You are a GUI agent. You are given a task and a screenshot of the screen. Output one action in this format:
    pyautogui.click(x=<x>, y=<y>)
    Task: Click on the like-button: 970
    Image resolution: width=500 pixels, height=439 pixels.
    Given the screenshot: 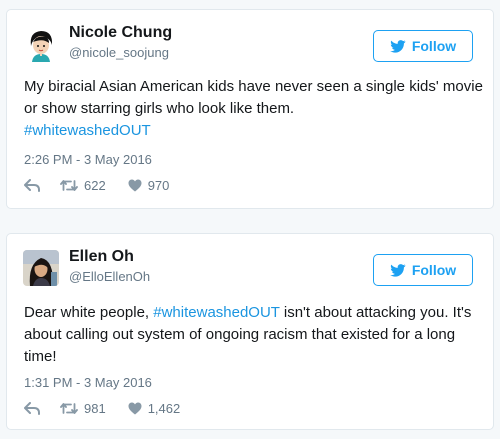 What is the action you would take?
    pyautogui.click(x=149, y=185)
    